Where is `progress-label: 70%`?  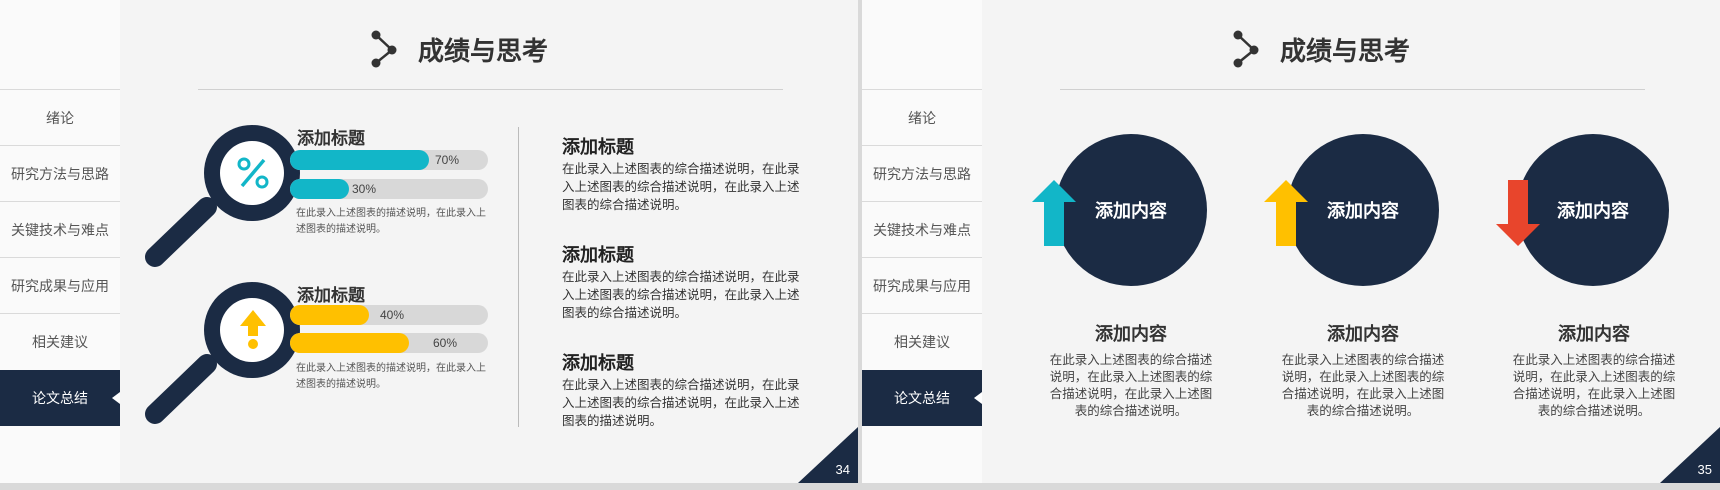 progress-label: 70% is located at coordinates (447, 160).